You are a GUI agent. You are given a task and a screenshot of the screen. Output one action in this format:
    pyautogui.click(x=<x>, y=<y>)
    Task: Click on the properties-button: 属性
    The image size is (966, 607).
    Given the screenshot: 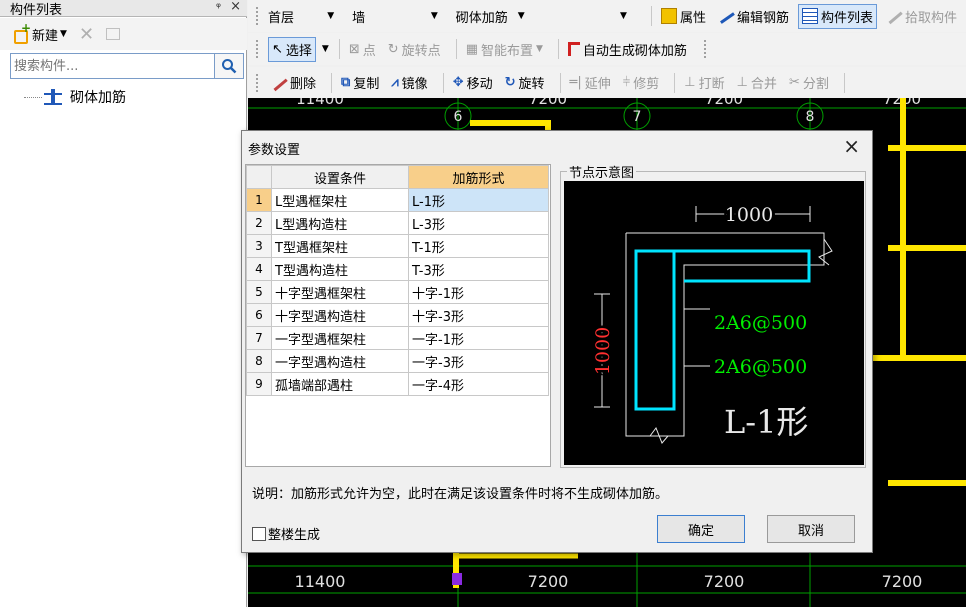 What is the action you would take?
    pyautogui.click(x=683, y=16)
    